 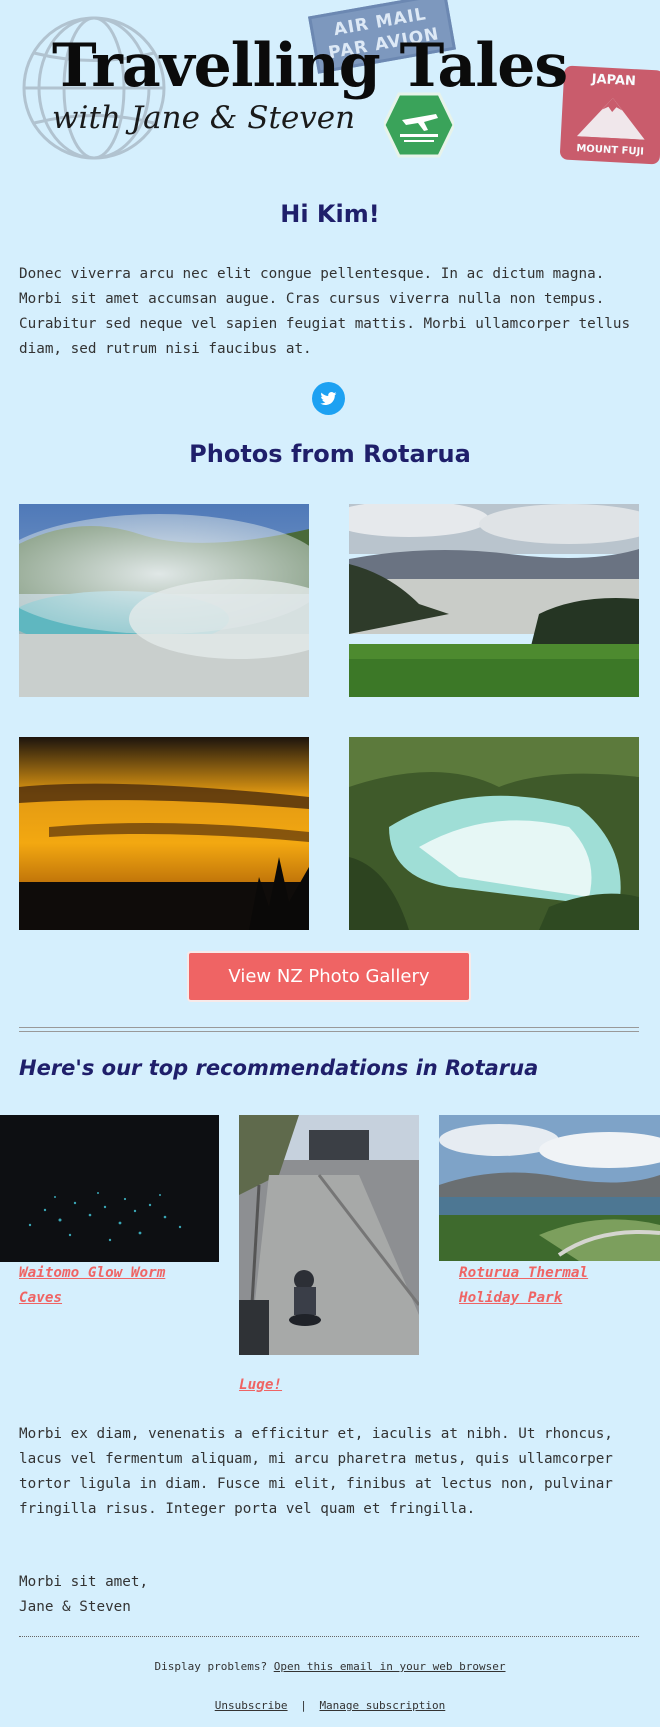 What do you see at coordinates (330, 214) in the screenshot?
I see `greeting: Hi Kim!` at bounding box center [330, 214].